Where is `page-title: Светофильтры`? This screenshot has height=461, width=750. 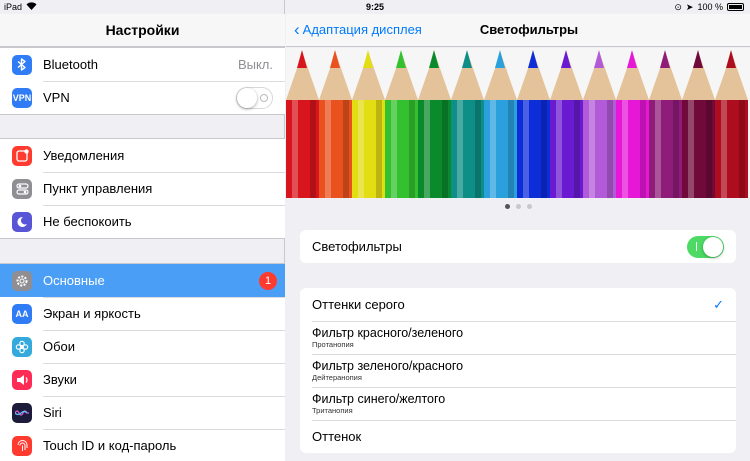
page-title: Светофильтры is located at coordinates (529, 29).